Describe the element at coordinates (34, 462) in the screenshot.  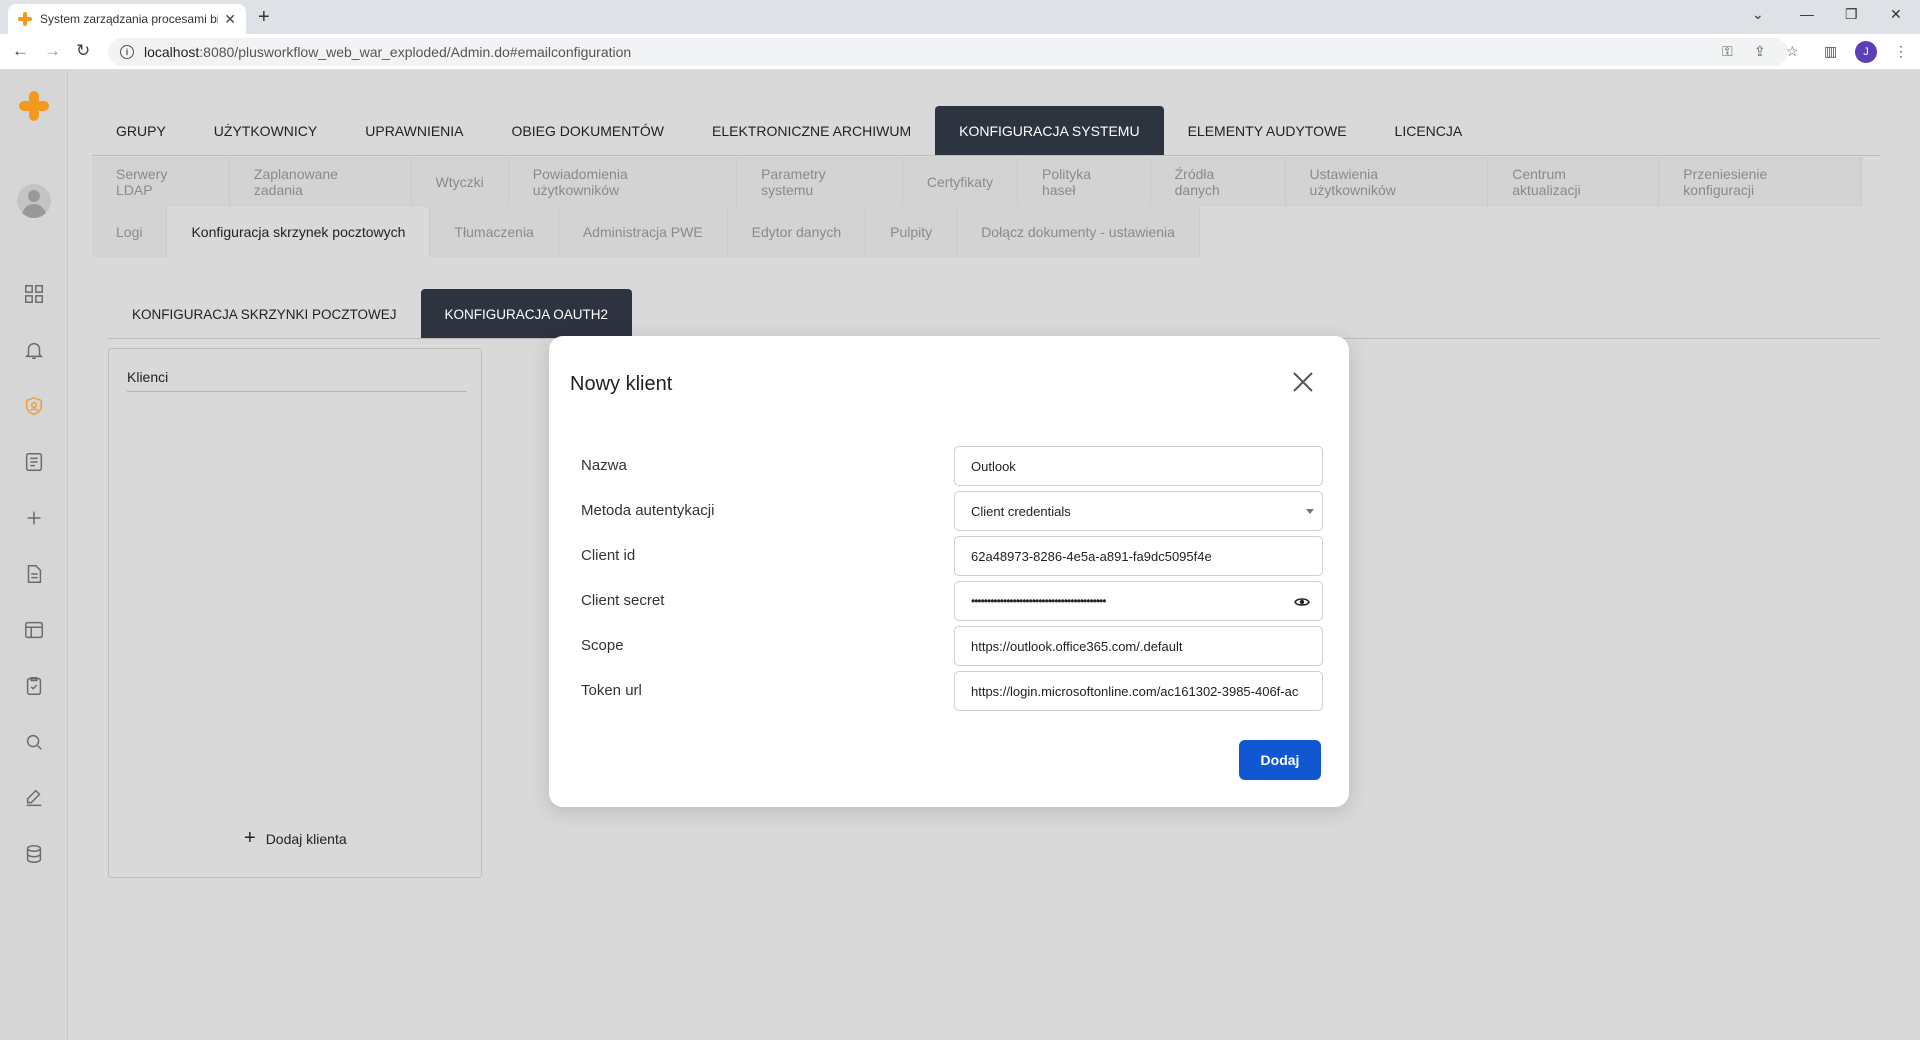
I see `checklist-document-icon` at that location.